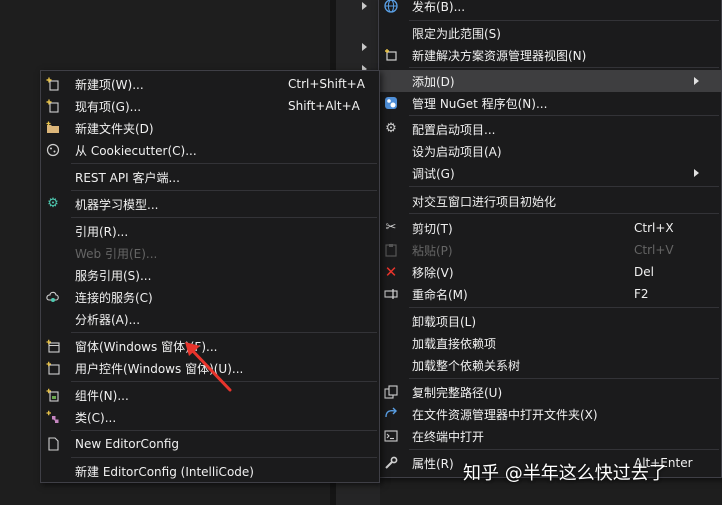  Describe the element at coordinates (550, 392) in the screenshot. I see `menu-item-copy-full-path: 复制完整路径(U)` at that location.